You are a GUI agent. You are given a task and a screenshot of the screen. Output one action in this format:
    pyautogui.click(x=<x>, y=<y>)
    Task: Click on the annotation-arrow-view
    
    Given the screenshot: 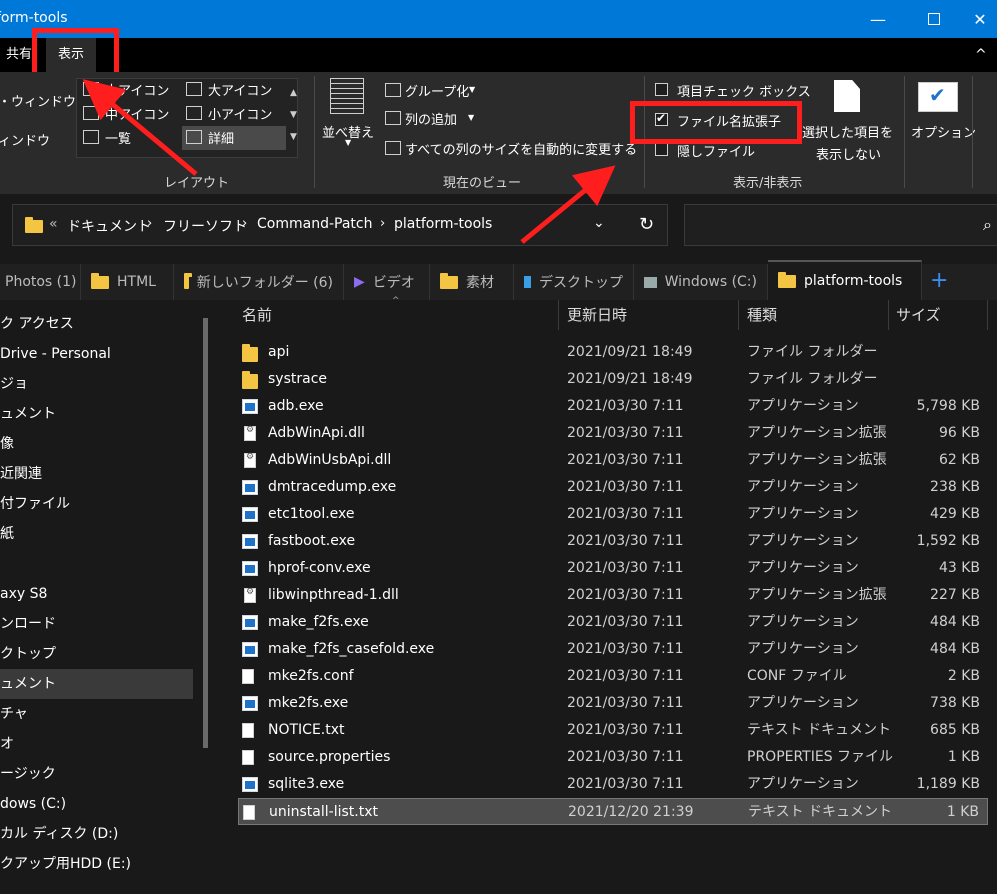 What is the action you would take?
    pyautogui.click(x=140, y=127)
    